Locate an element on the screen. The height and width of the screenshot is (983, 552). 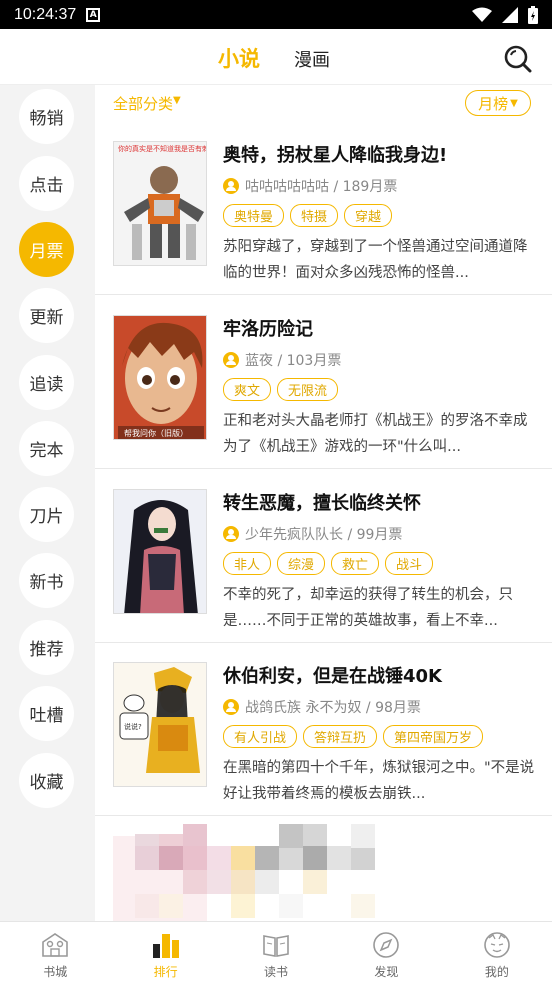
category-filter: 全部分类▼ is located at coordinates (147, 103).